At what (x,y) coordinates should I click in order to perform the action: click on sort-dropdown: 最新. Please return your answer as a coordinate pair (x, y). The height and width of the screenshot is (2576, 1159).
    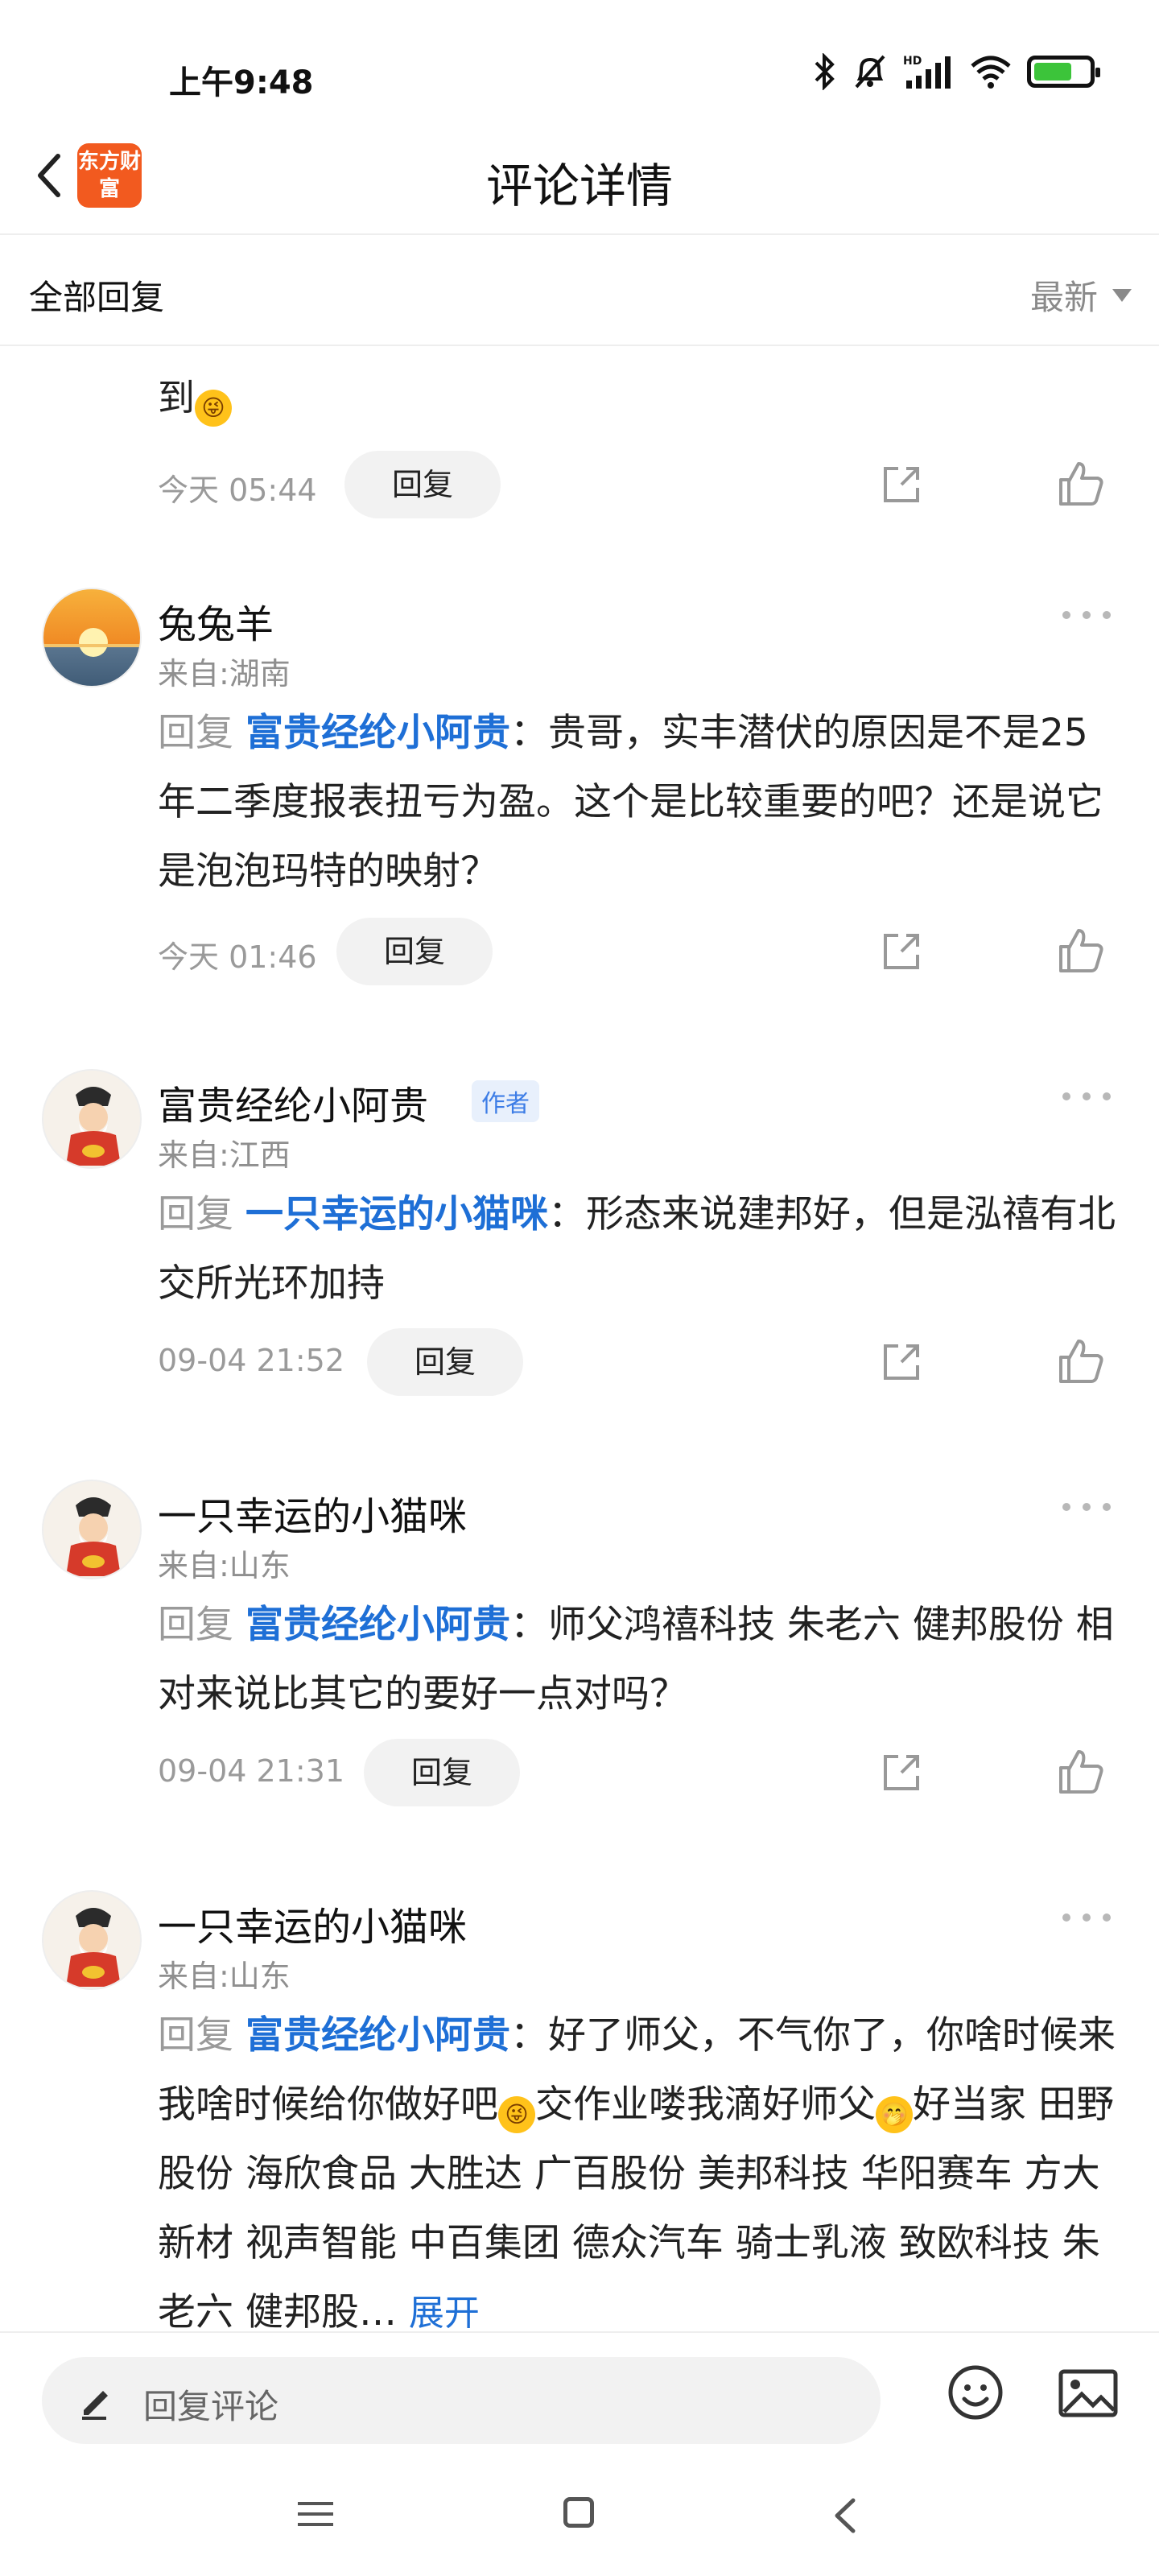
    Looking at the image, I should click on (1081, 295).